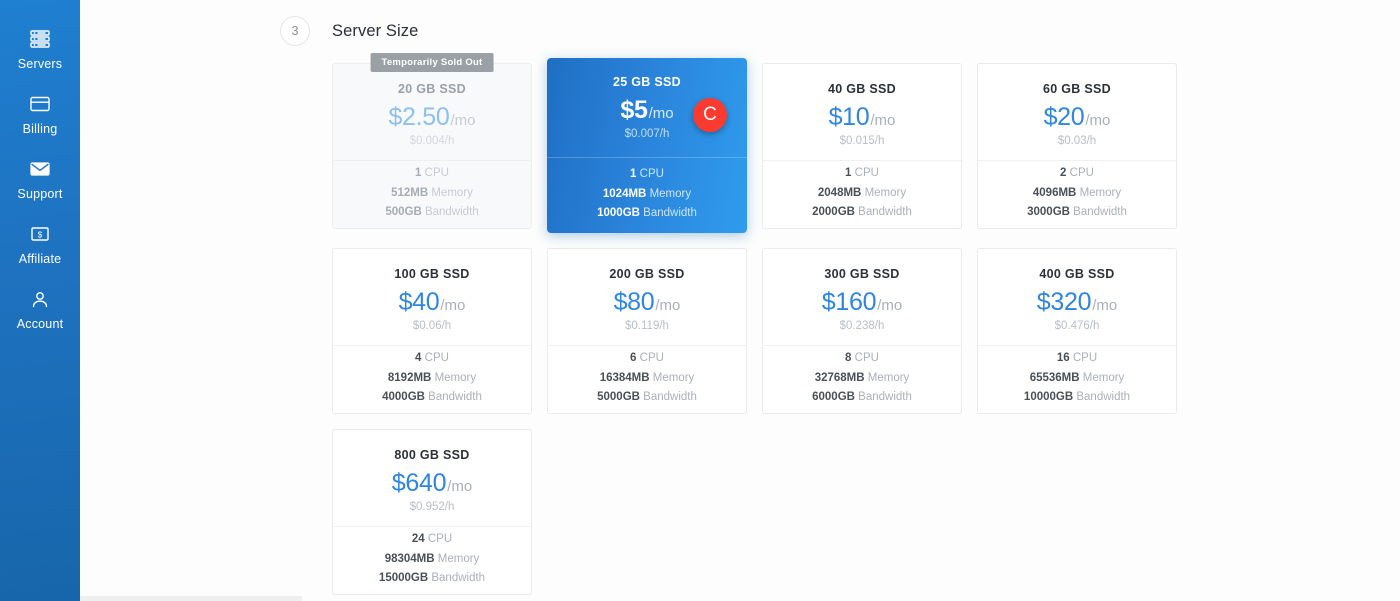 Image resolution: width=1400 pixels, height=601 pixels. What do you see at coordinates (849, 302) in the screenshot?
I see `monthly-price: $160` at bounding box center [849, 302].